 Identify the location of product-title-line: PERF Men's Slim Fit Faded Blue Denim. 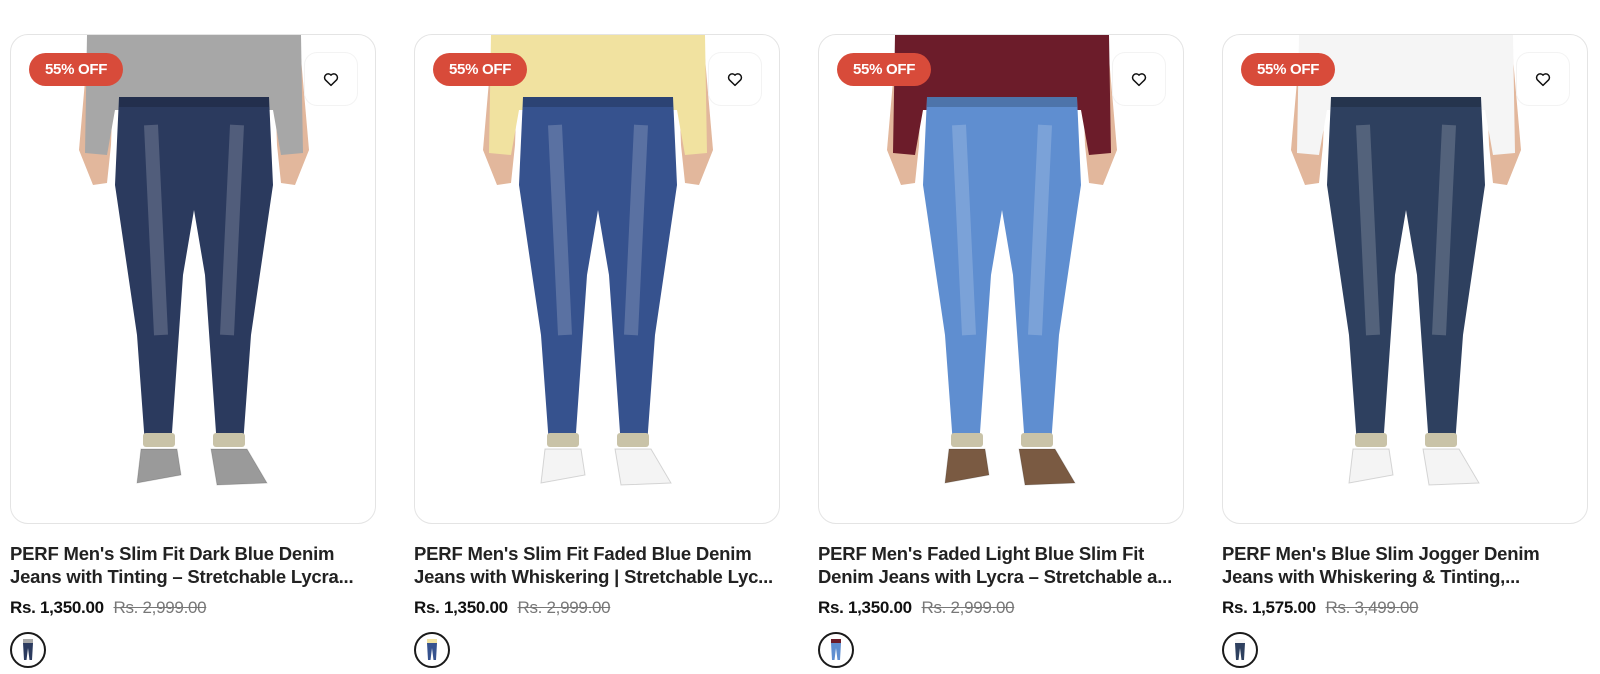
(595, 553).